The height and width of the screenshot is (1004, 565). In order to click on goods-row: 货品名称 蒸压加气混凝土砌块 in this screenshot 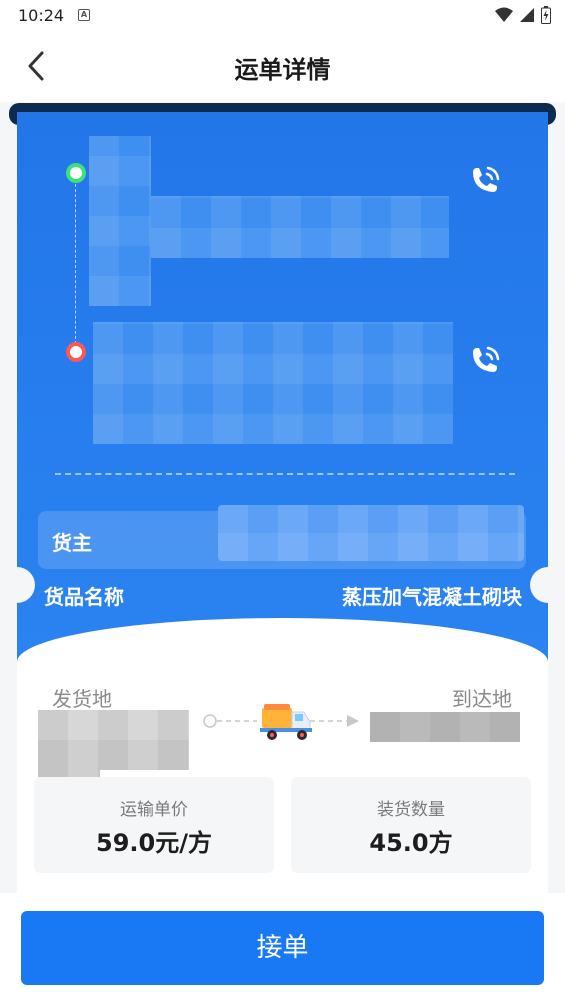, I will do `click(283, 596)`.